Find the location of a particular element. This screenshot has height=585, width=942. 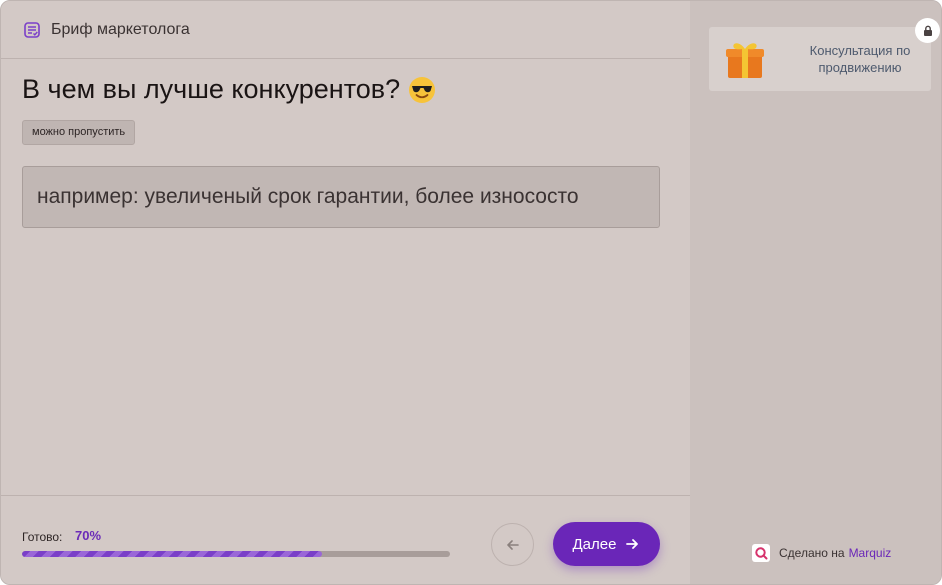

brief-list-icon is located at coordinates (32, 29).